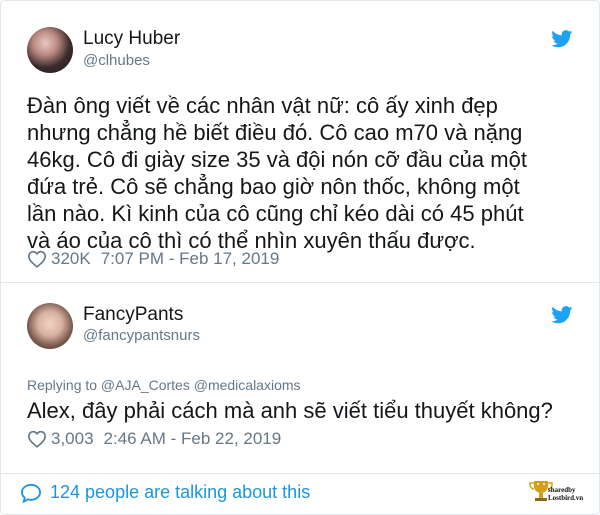 The image size is (600, 515). What do you see at coordinates (116, 60) in the screenshot?
I see `author-handle: @clhubes` at bounding box center [116, 60].